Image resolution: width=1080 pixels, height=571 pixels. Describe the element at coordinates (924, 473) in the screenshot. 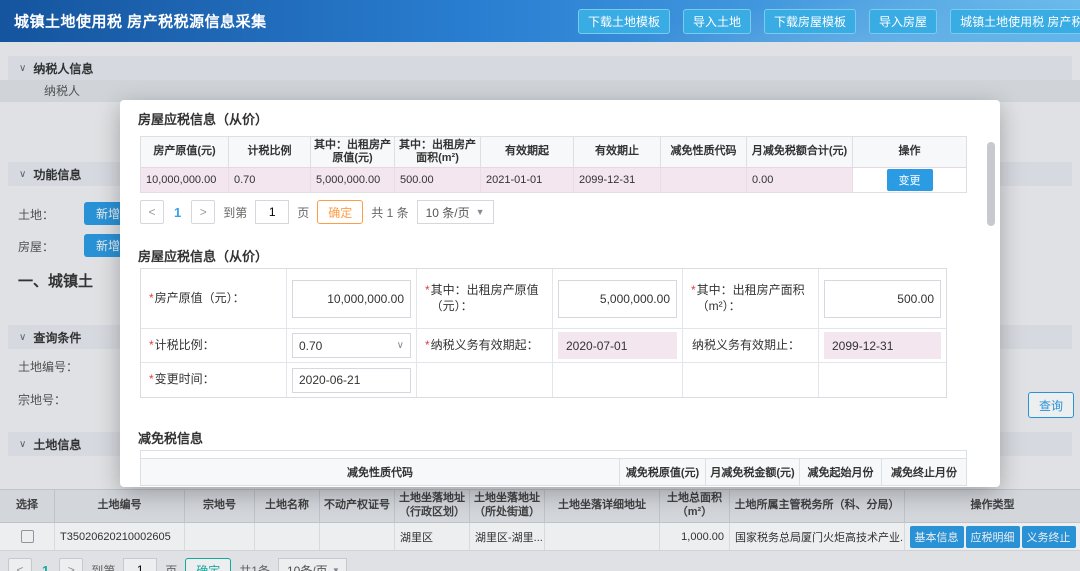

I see `col-exemption-end-month: 减免终止月份` at that location.